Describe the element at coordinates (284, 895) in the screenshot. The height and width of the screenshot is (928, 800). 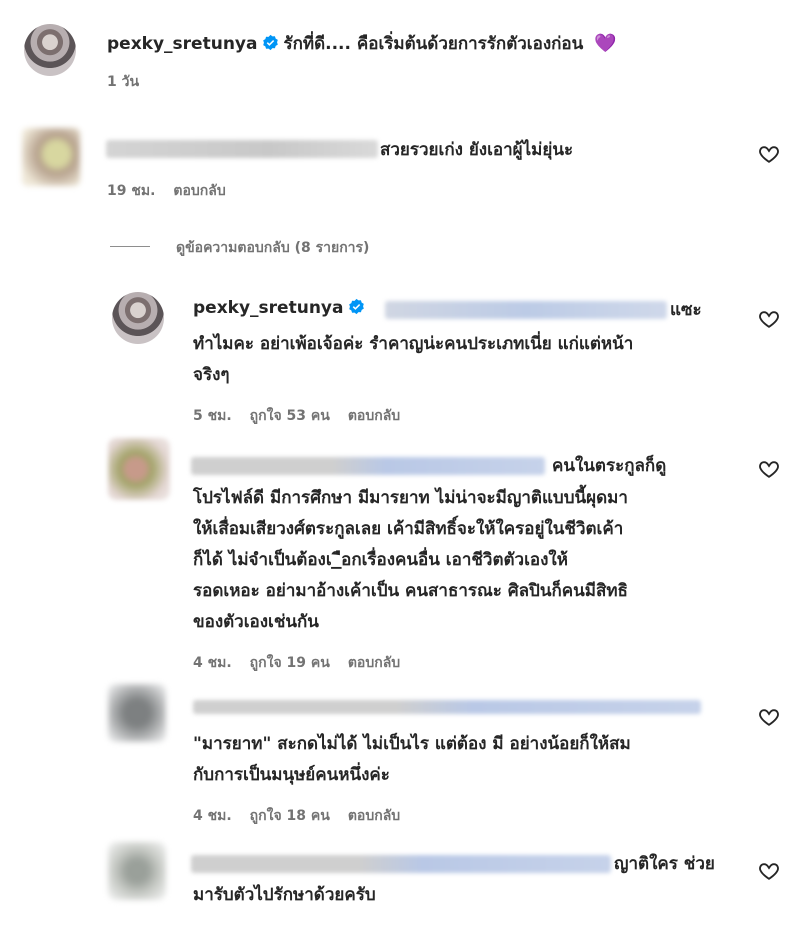
I see `reply-text: มารับตัวไปรักษาด้วยครับ` at that location.